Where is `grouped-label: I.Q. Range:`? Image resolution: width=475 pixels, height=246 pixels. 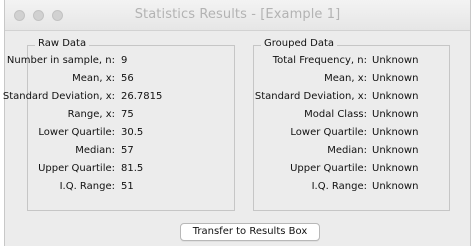
grouped-label: I.Q. Range: is located at coordinates (339, 186).